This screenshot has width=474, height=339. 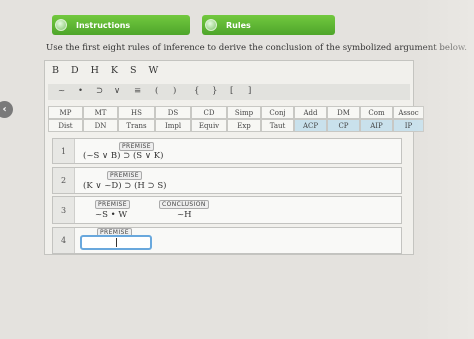 What do you see at coordinates (100, 125) in the screenshot?
I see `rule-dn: DN` at bounding box center [100, 125].